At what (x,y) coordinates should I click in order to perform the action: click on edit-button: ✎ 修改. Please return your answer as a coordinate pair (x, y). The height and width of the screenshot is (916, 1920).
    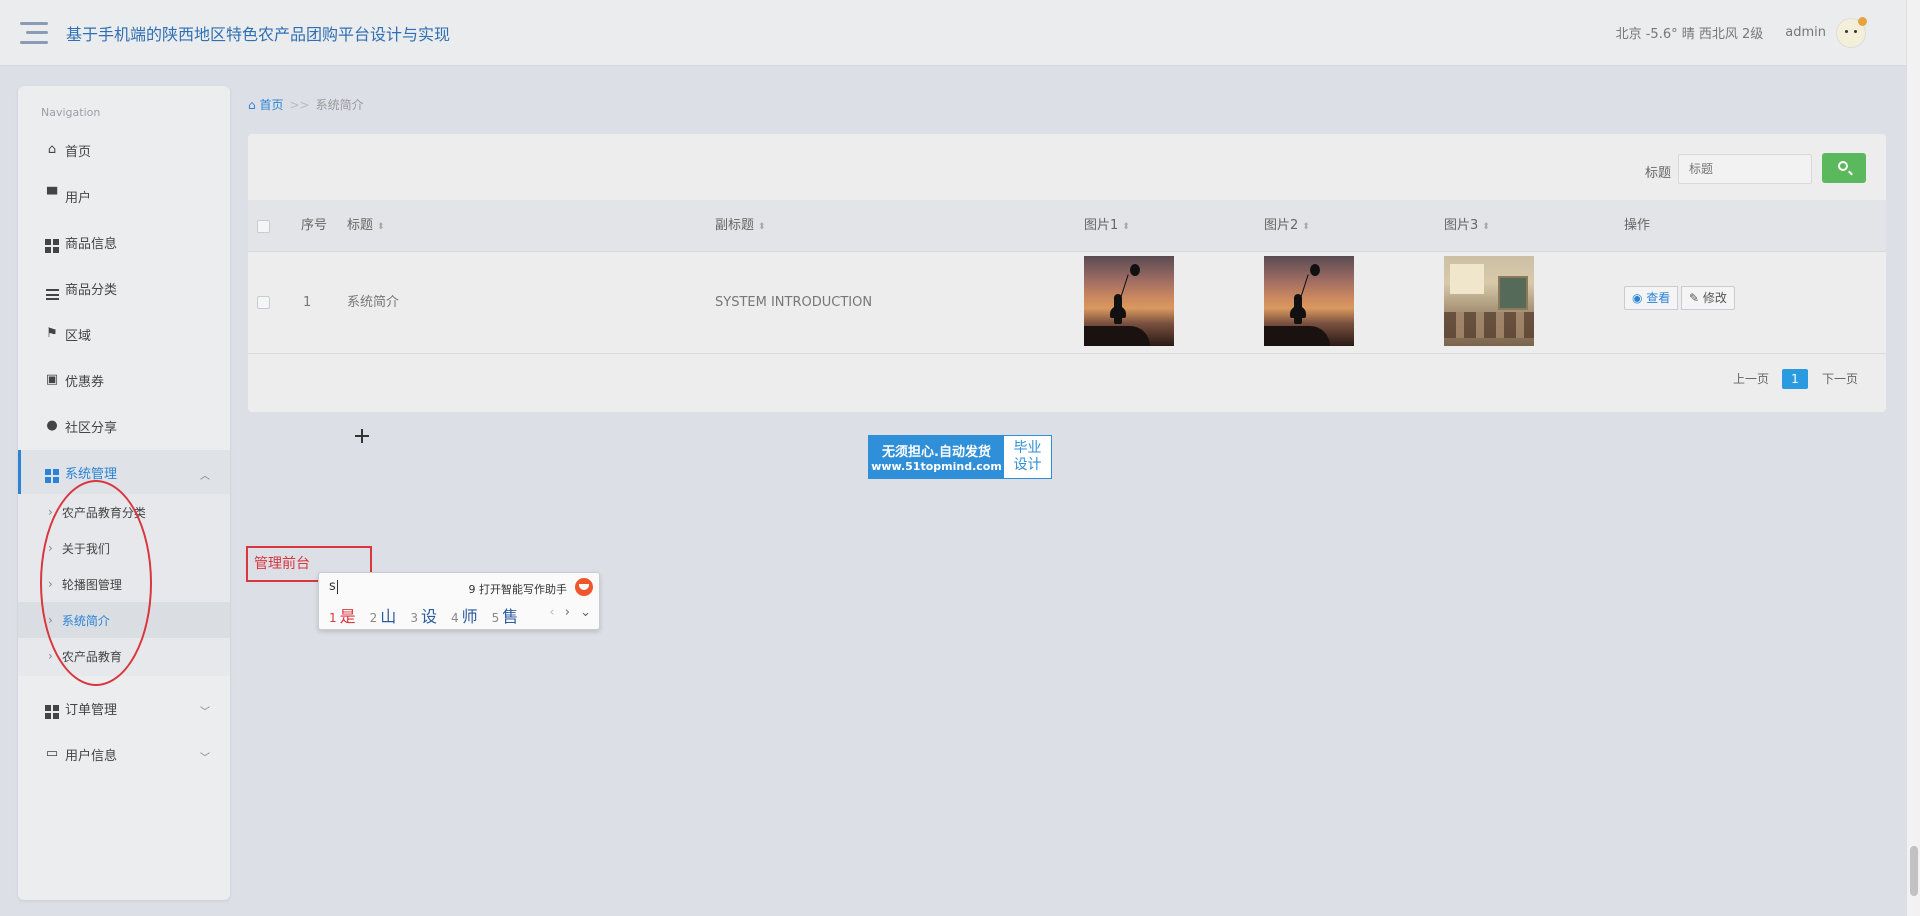
    Looking at the image, I should click on (1708, 298).